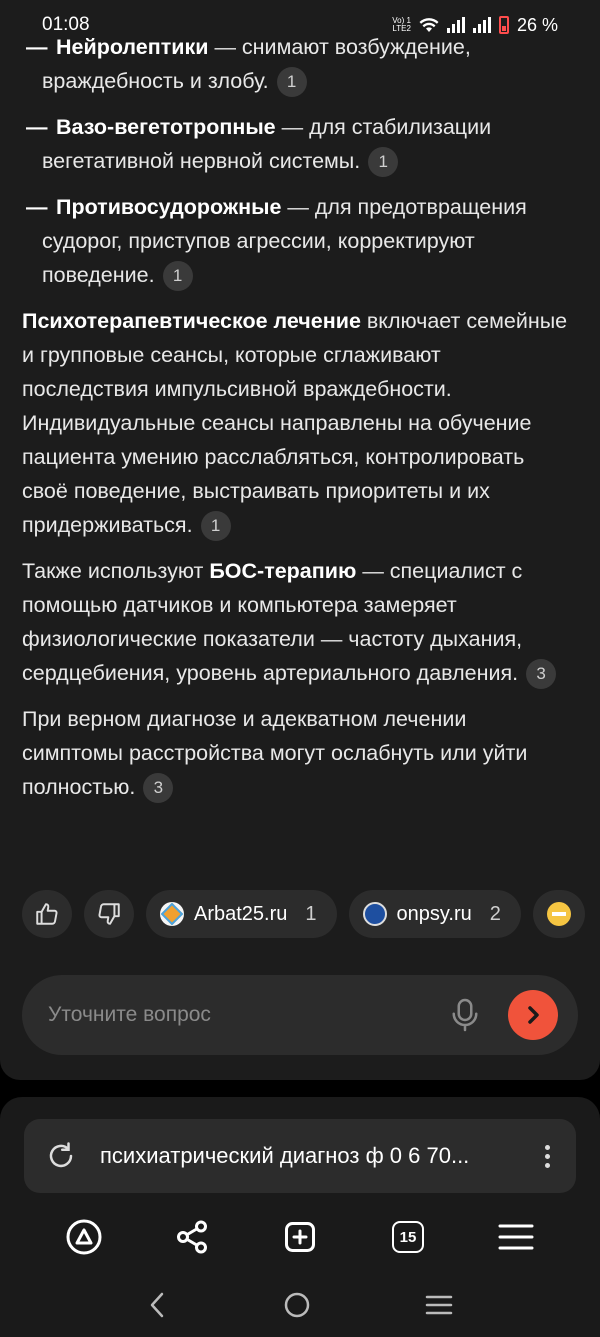  What do you see at coordinates (503, 25) in the screenshot?
I see `battery-icon` at bounding box center [503, 25].